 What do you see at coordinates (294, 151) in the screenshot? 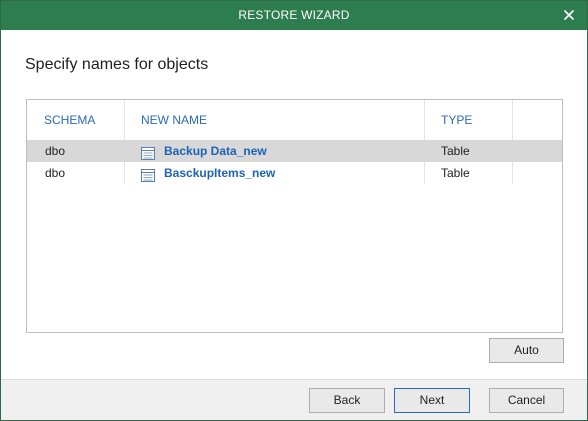
I see `table-row: dbo Backup Data_new Table` at bounding box center [294, 151].